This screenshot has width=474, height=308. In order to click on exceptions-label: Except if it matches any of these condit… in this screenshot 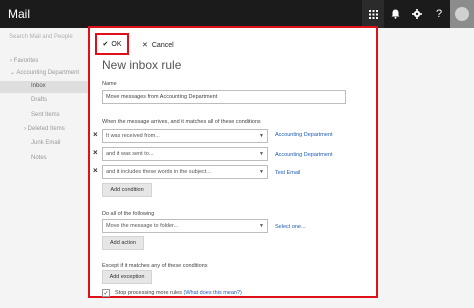, I will do `click(155, 266)`.